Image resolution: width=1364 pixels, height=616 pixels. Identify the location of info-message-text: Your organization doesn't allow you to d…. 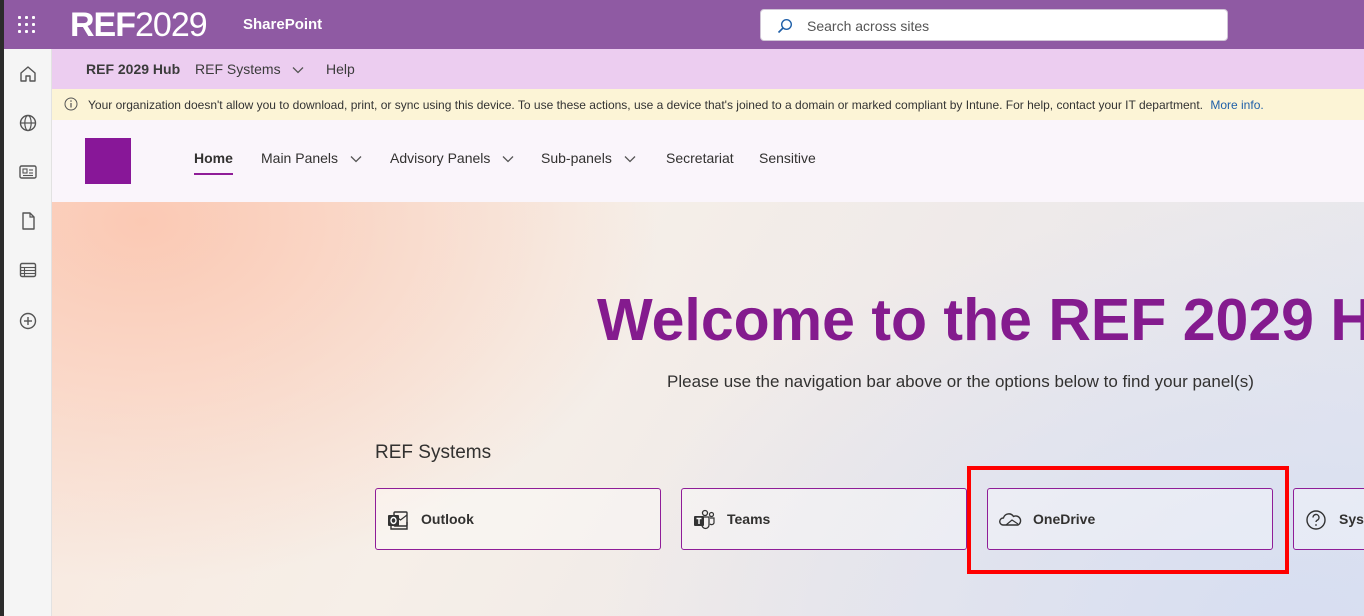
(645, 105).